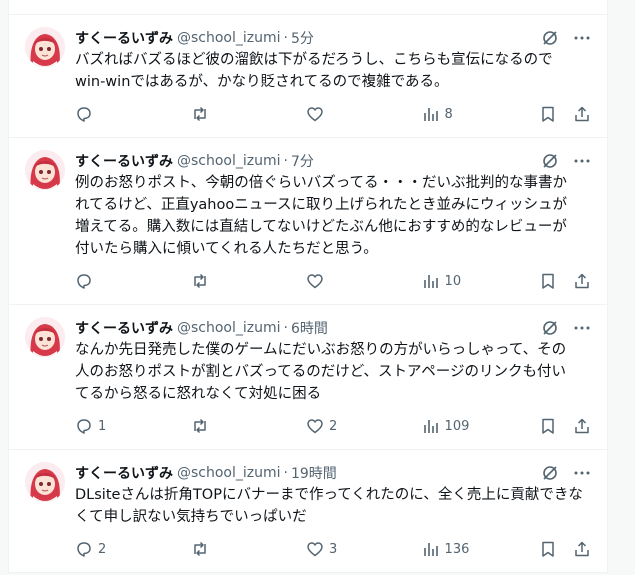 The height and width of the screenshot is (575, 635). I want to click on previous-tweet-edge, so click(308, 7).